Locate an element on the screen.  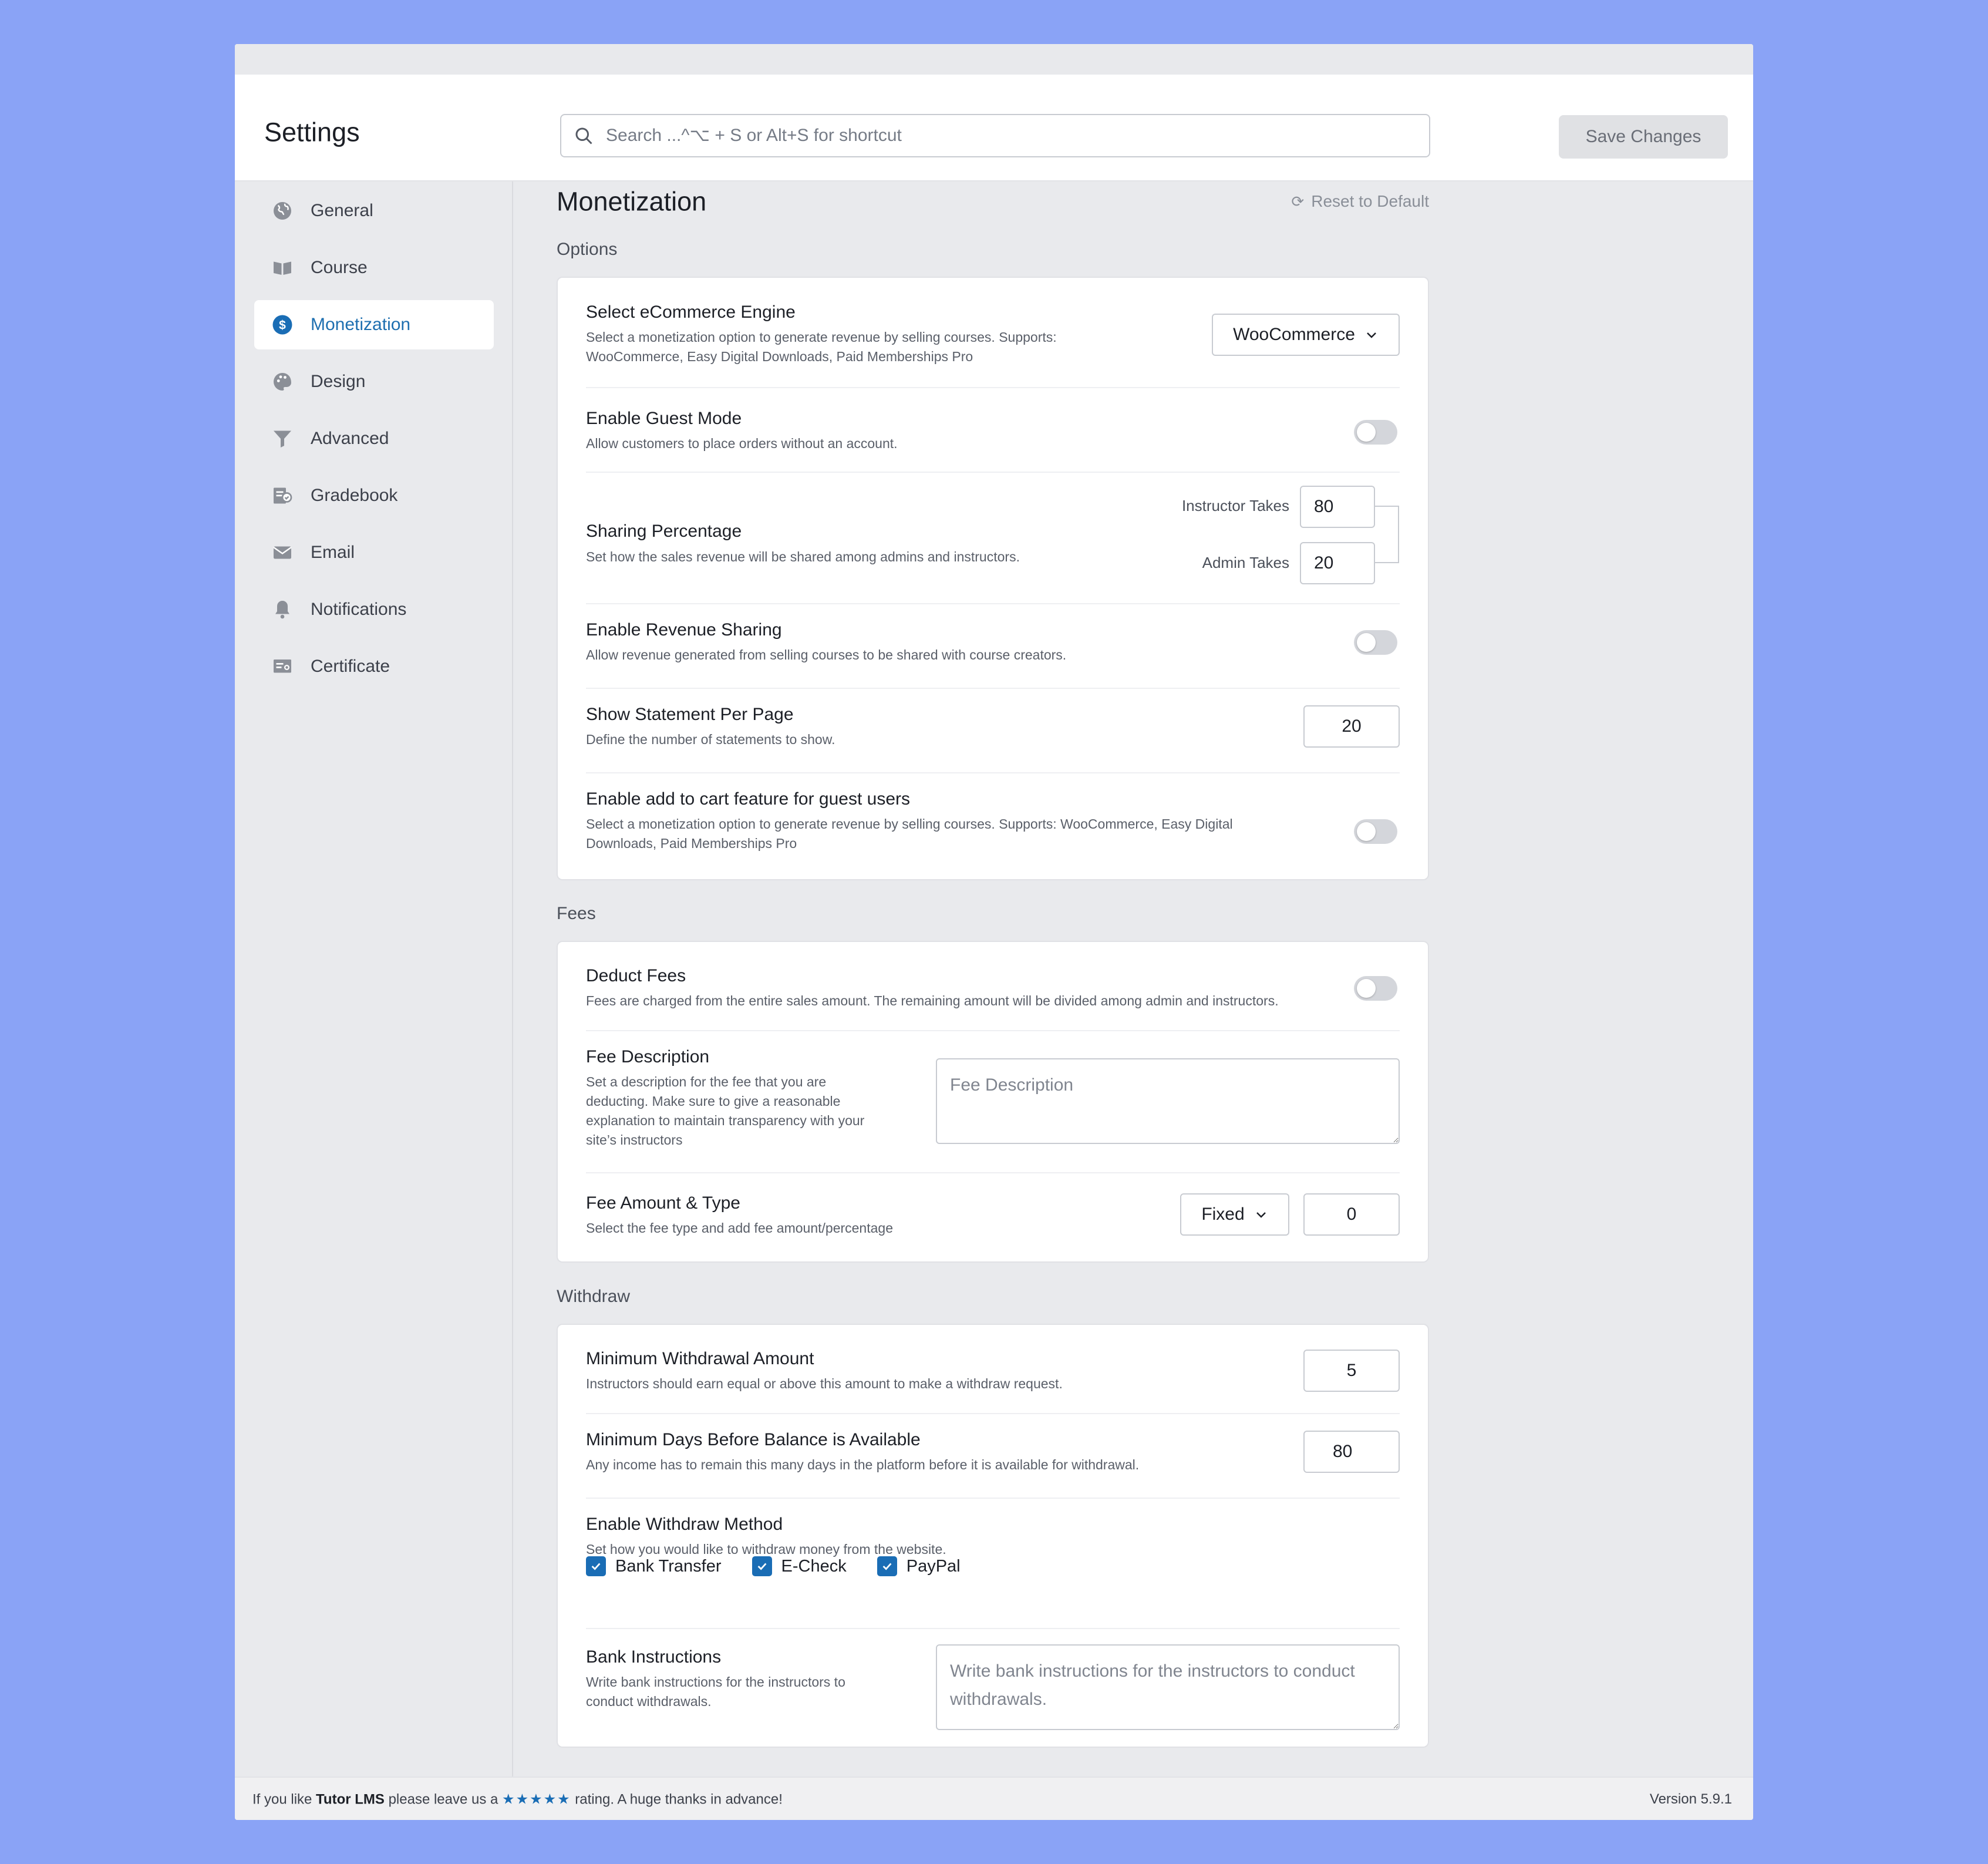
checkbox-label: PayPal is located at coordinates (934, 1566).